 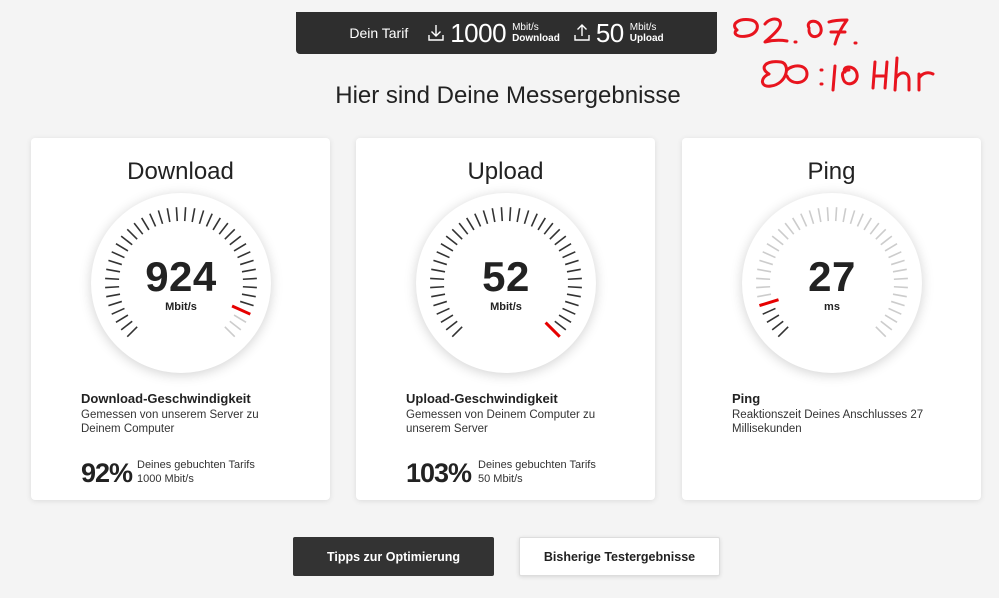 I want to click on upload-tariff-info: Deines gebuchten Tarifs 50 Mbit/s, so click(x=537, y=472).